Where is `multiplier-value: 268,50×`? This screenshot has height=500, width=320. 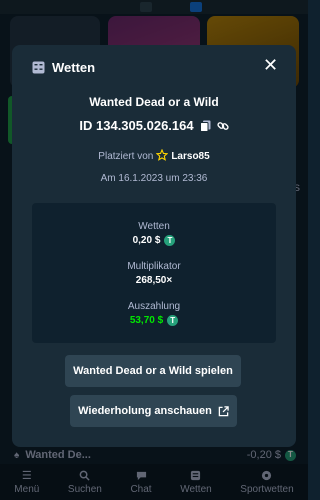 multiplier-value: 268,50× is located at coordinates (154, 280).